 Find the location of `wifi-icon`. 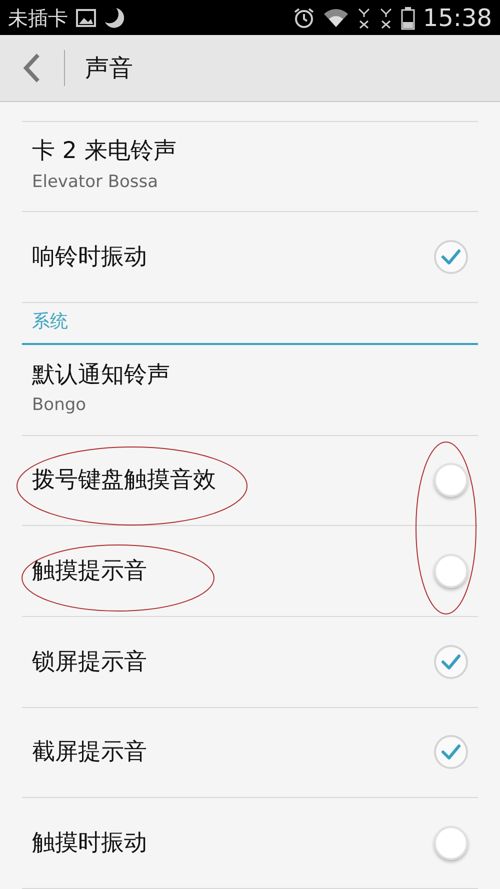

wifi-icon is located at coordinates (335, 18).